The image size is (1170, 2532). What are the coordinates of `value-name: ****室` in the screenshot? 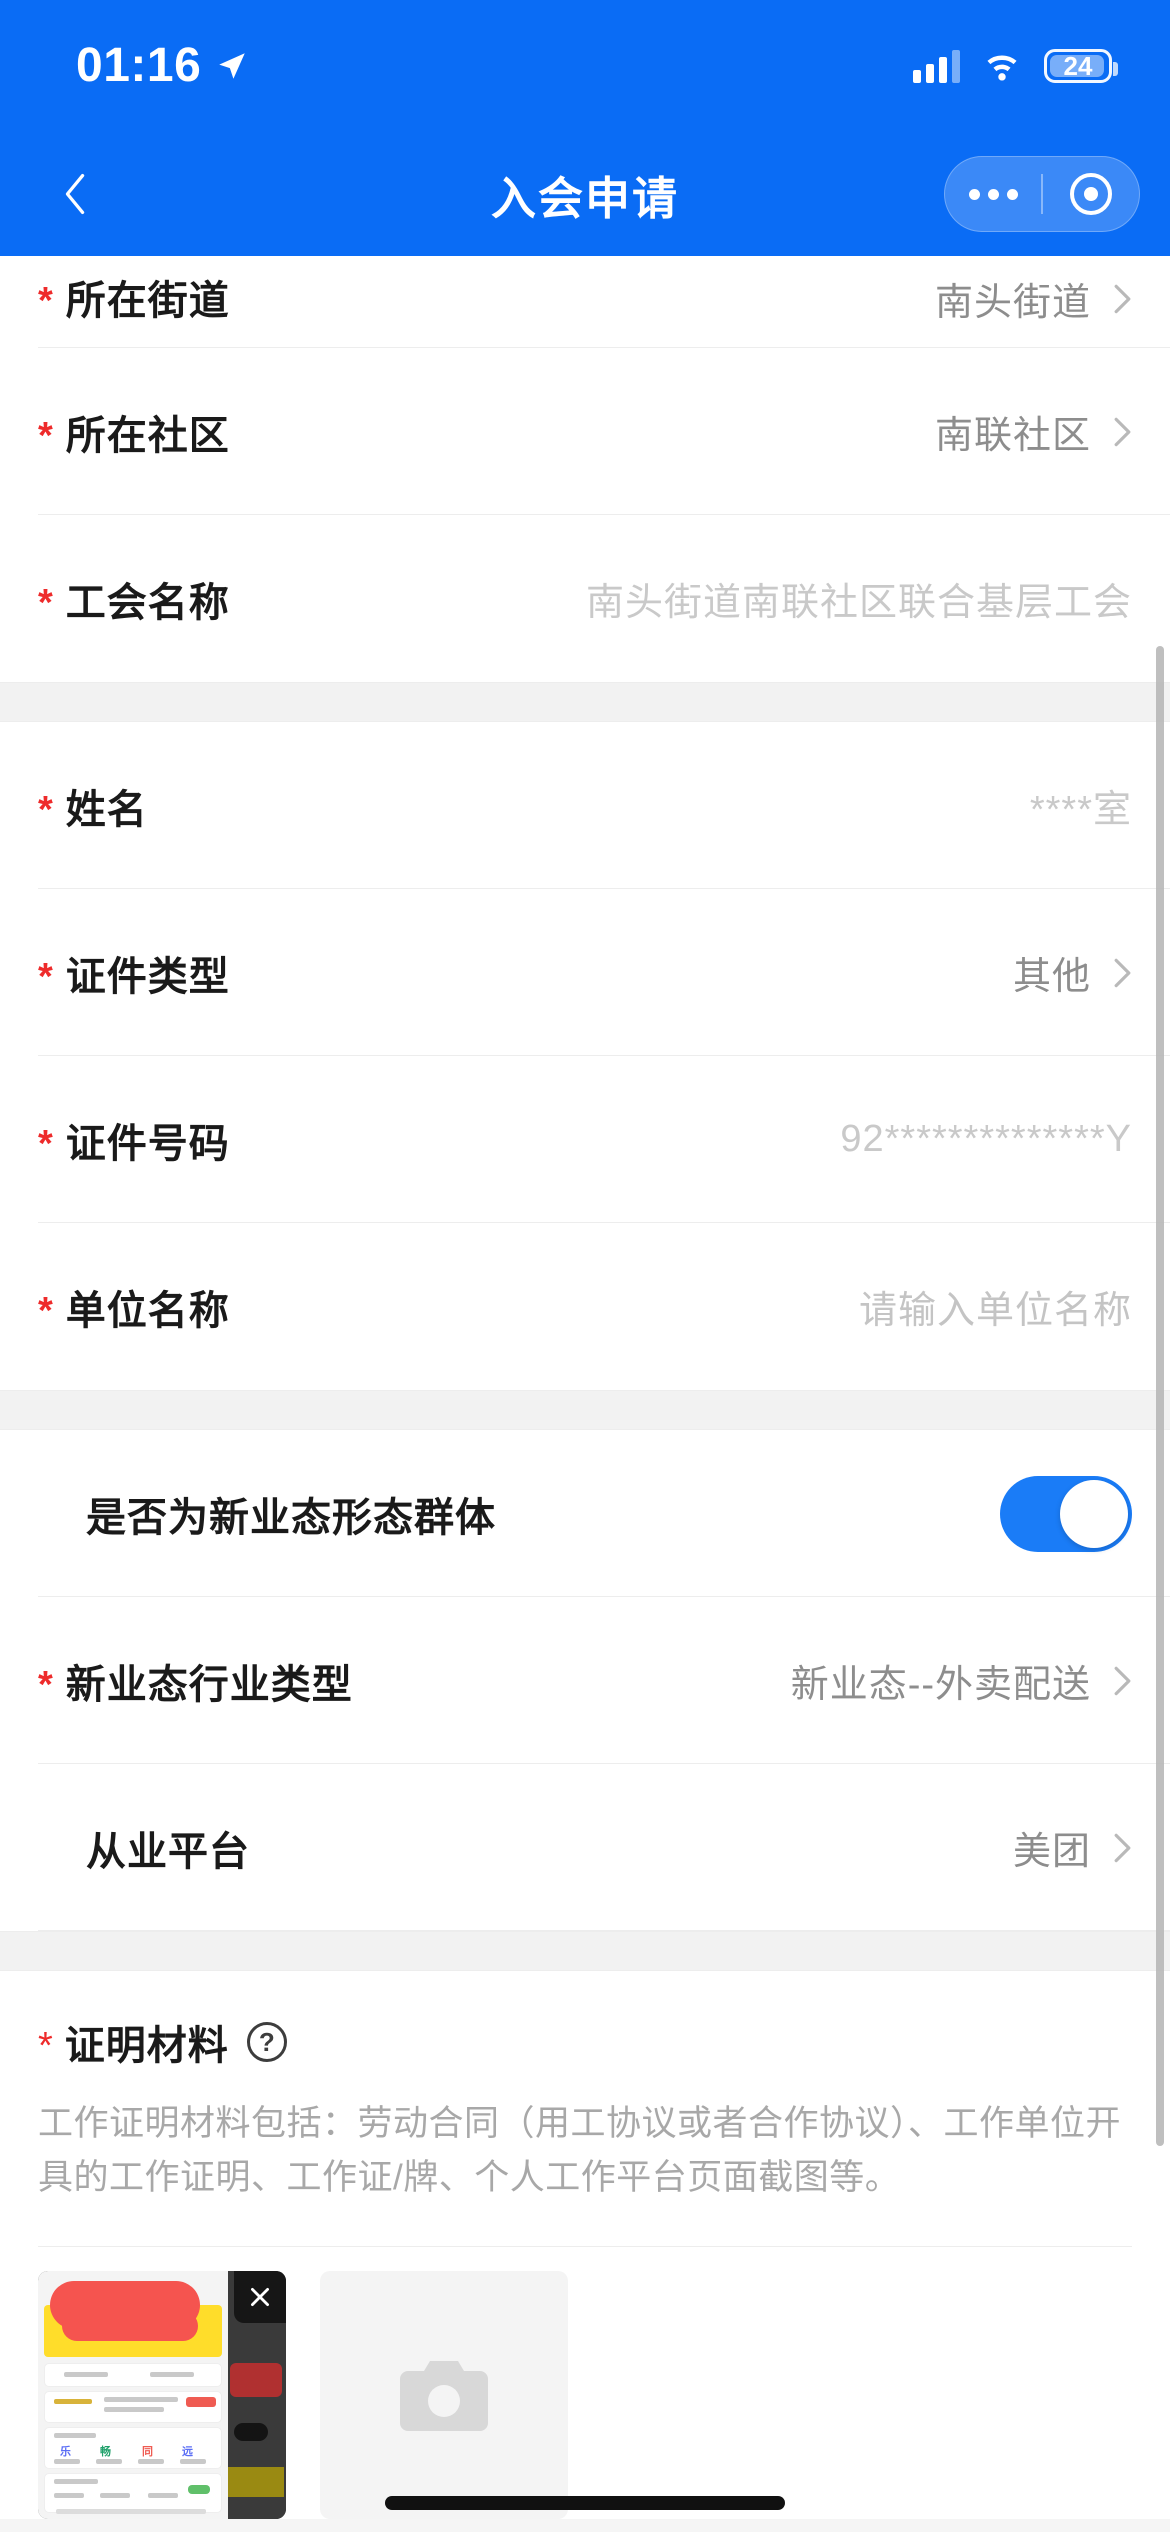 It's located at (1081, 805).